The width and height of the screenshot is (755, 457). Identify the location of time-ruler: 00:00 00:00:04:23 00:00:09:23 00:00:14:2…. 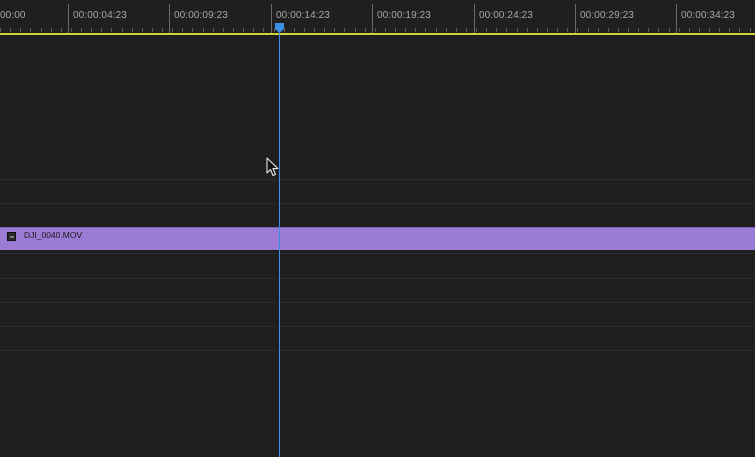
(377, 17).